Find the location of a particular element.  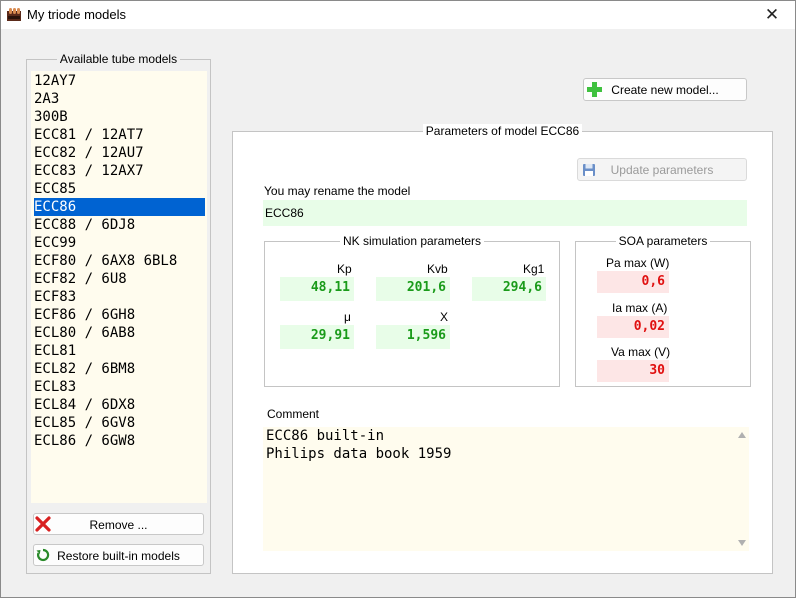

nk-parameters-title: NK simulation parameters is located at coordinates (412, 241).